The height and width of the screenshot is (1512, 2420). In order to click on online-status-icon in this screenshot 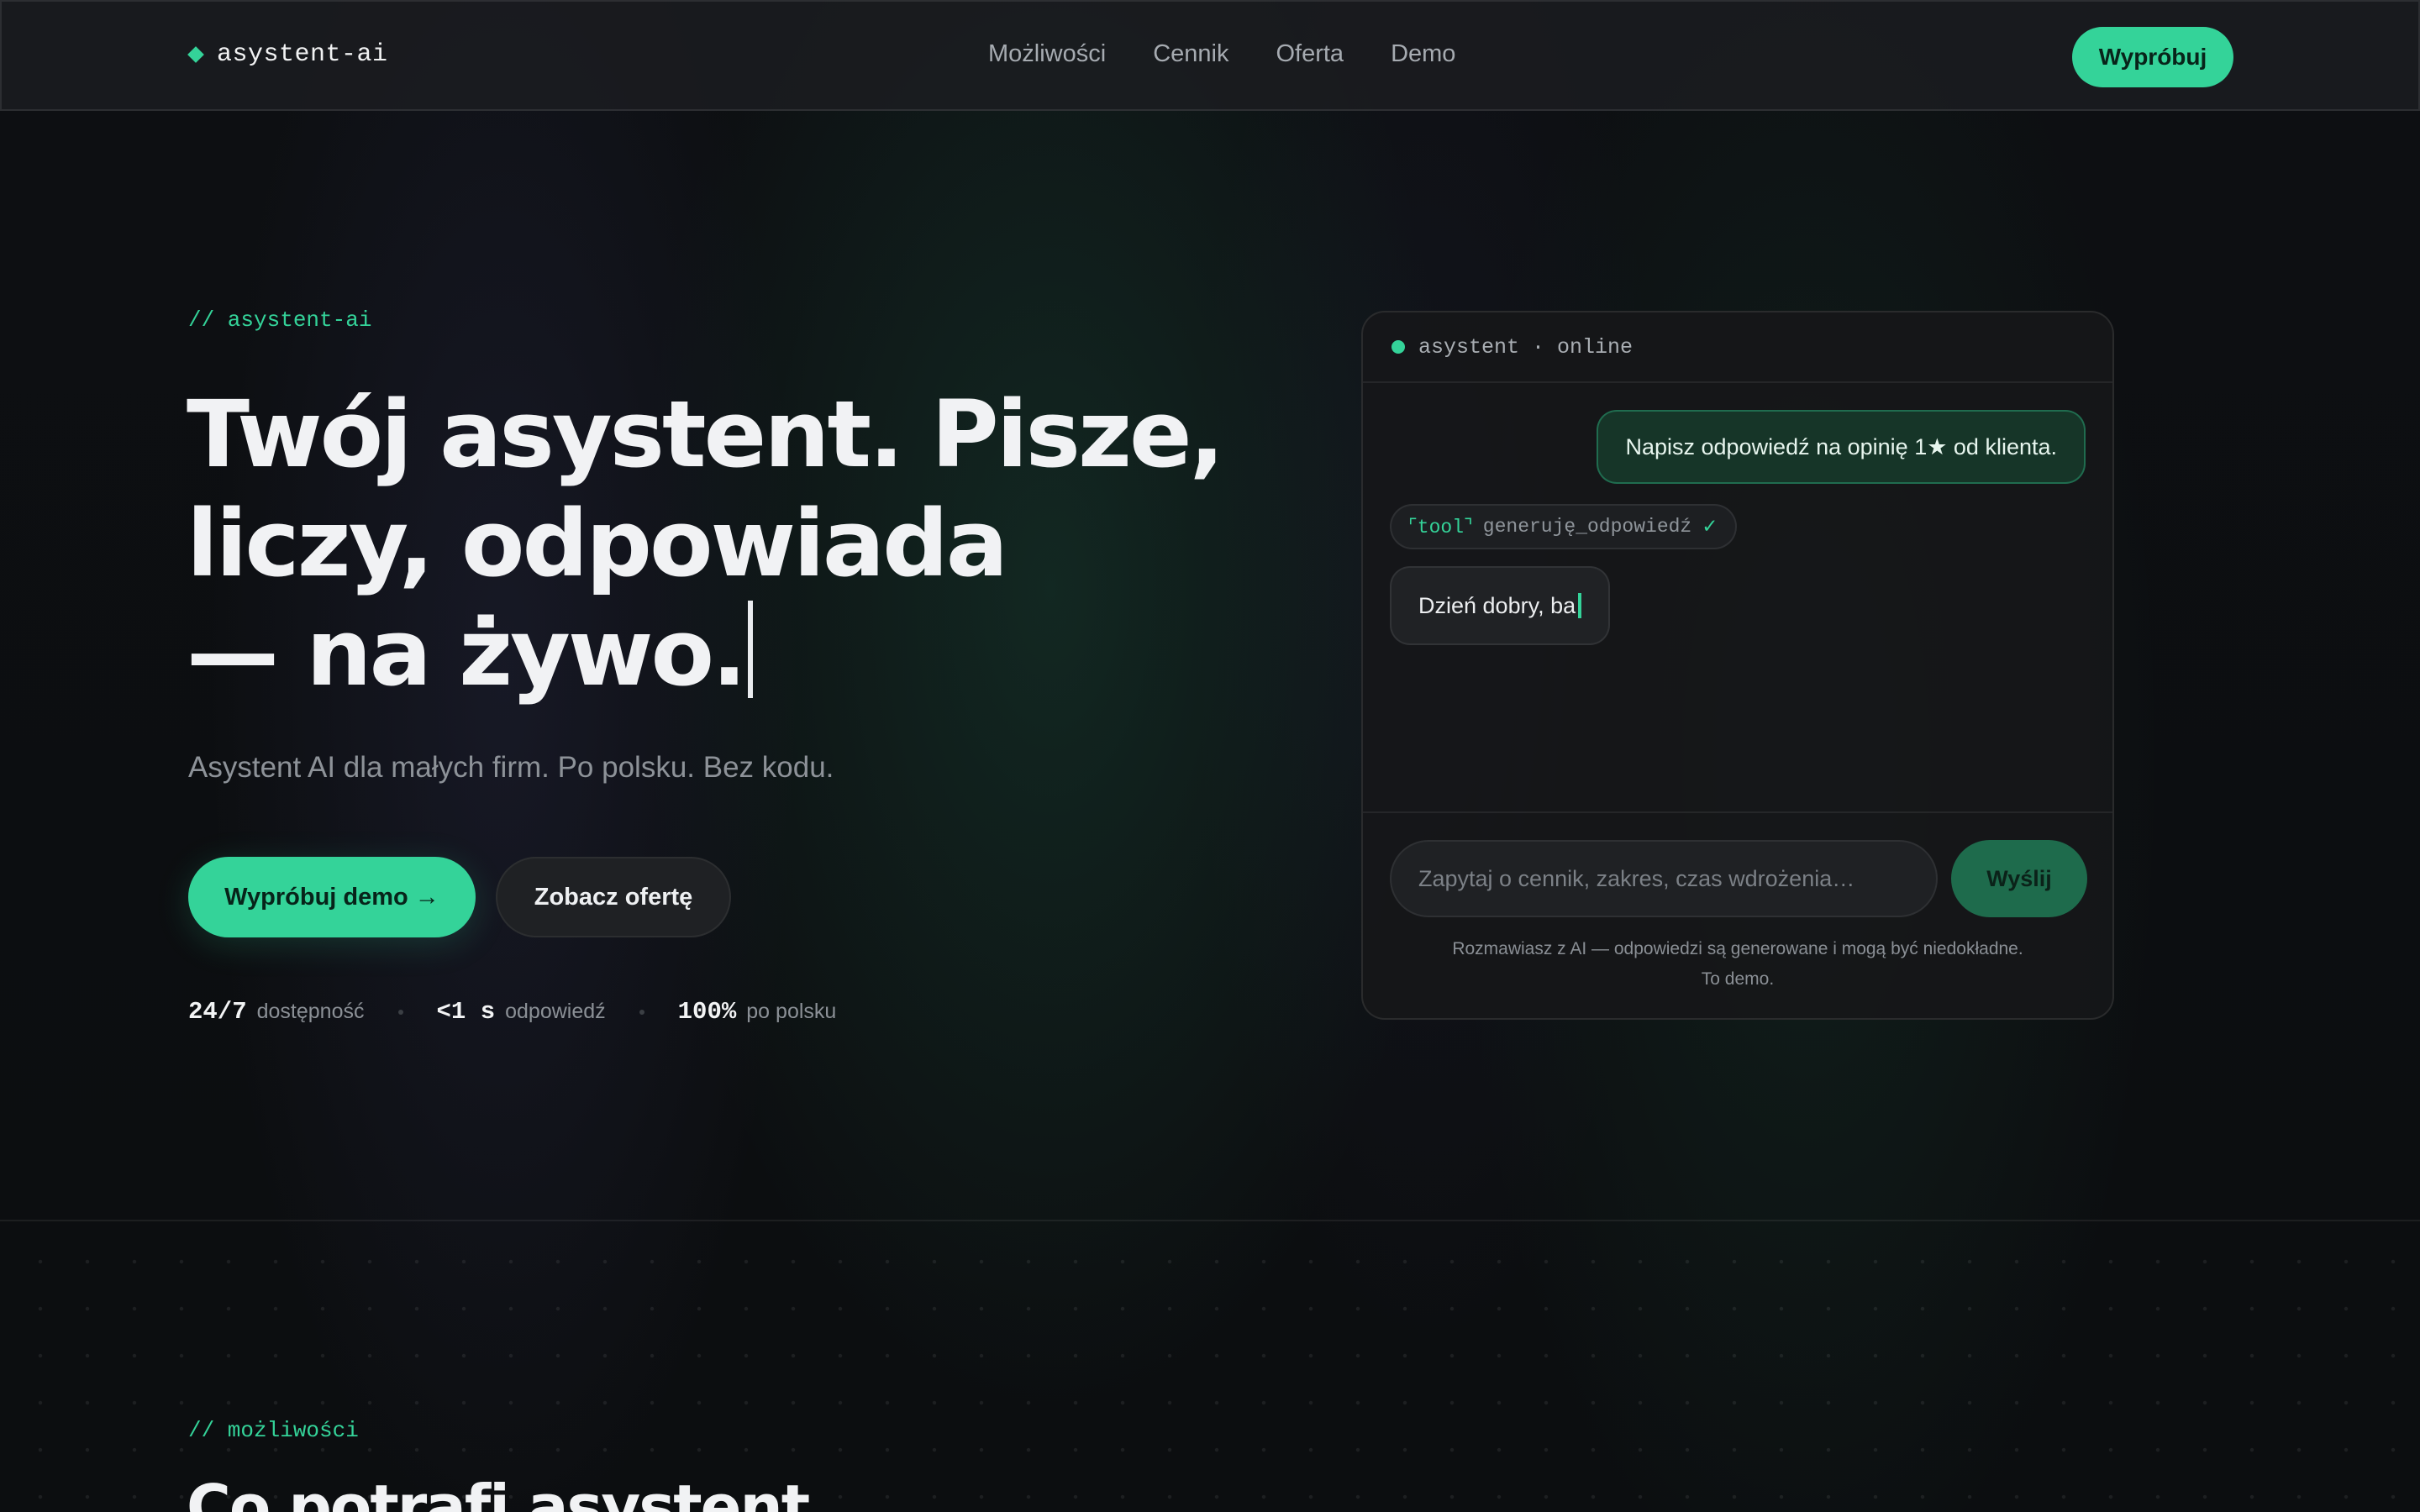, I will do `click(1398, 347)`.